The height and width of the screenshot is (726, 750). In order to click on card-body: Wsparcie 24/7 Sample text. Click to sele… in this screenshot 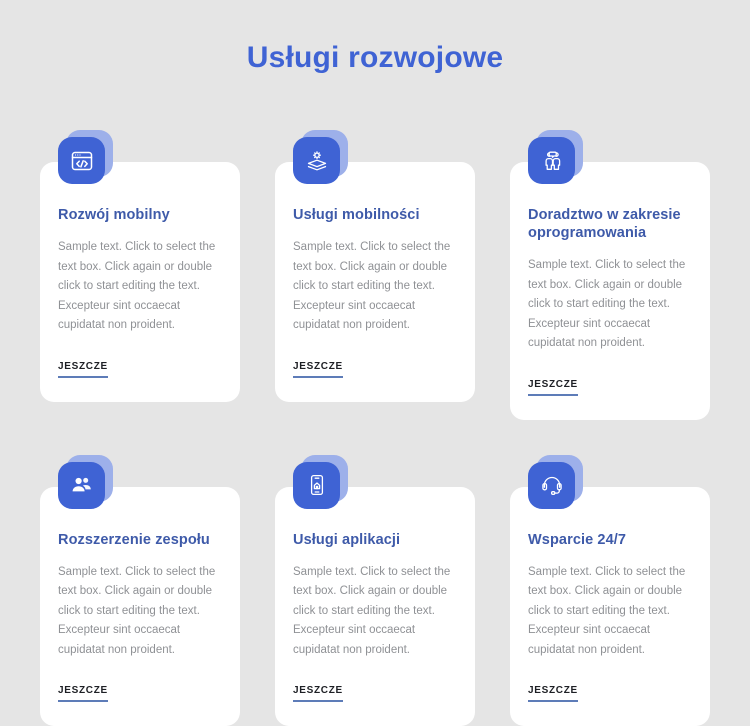, I will do `click(610, 606)`.